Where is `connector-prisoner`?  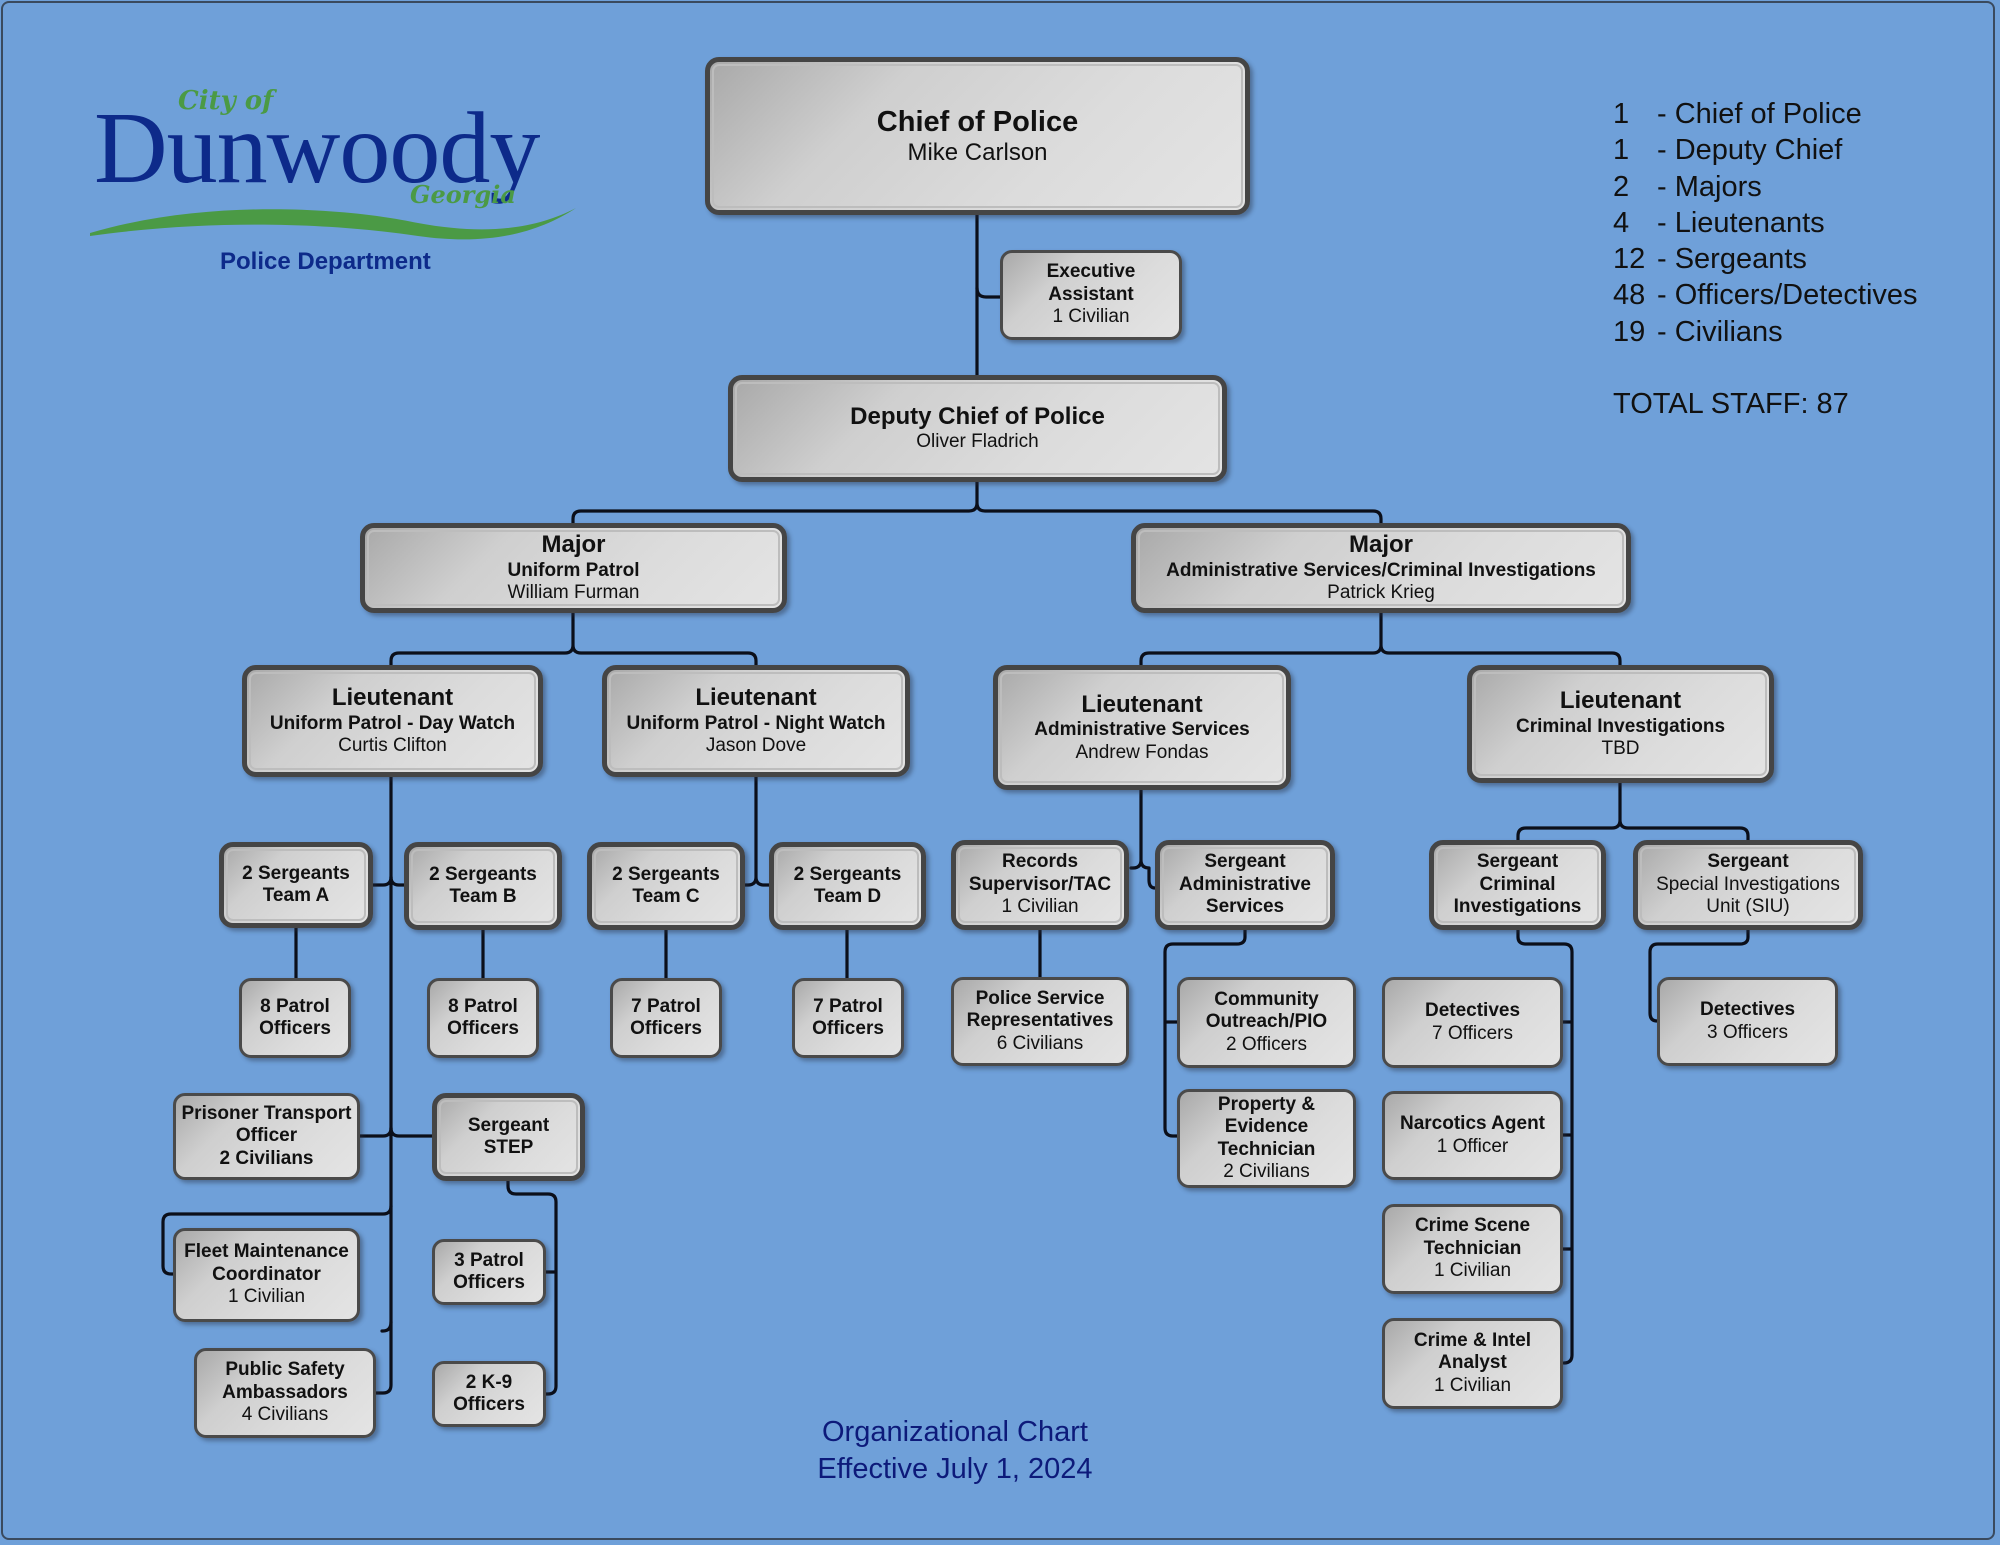
connector-prisoner is located at coordinates (375, 1132).